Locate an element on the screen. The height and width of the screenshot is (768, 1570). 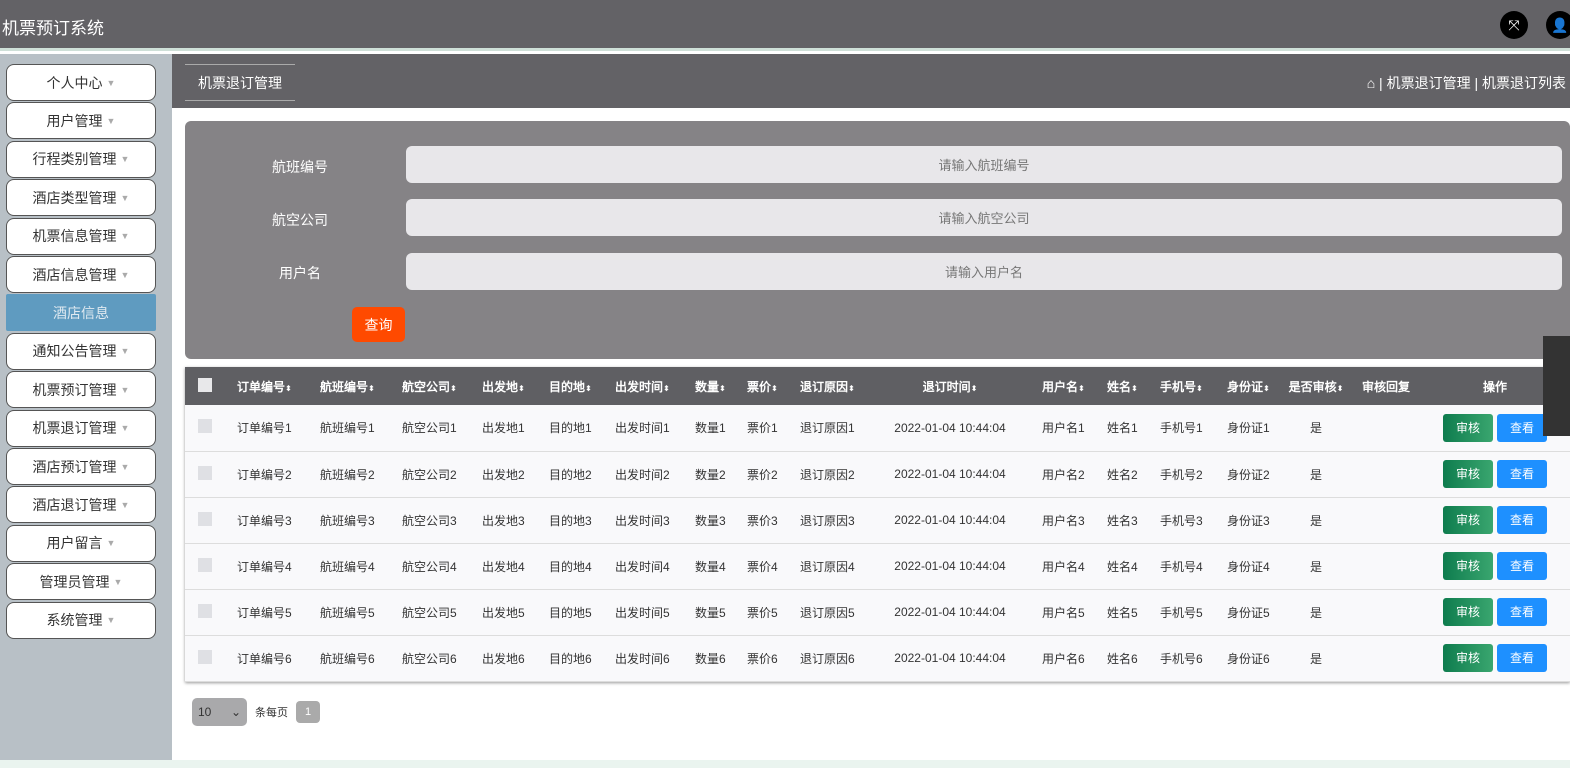
sidebar-item: 管理员管理 ▼ is located at coordinates (81, 582).